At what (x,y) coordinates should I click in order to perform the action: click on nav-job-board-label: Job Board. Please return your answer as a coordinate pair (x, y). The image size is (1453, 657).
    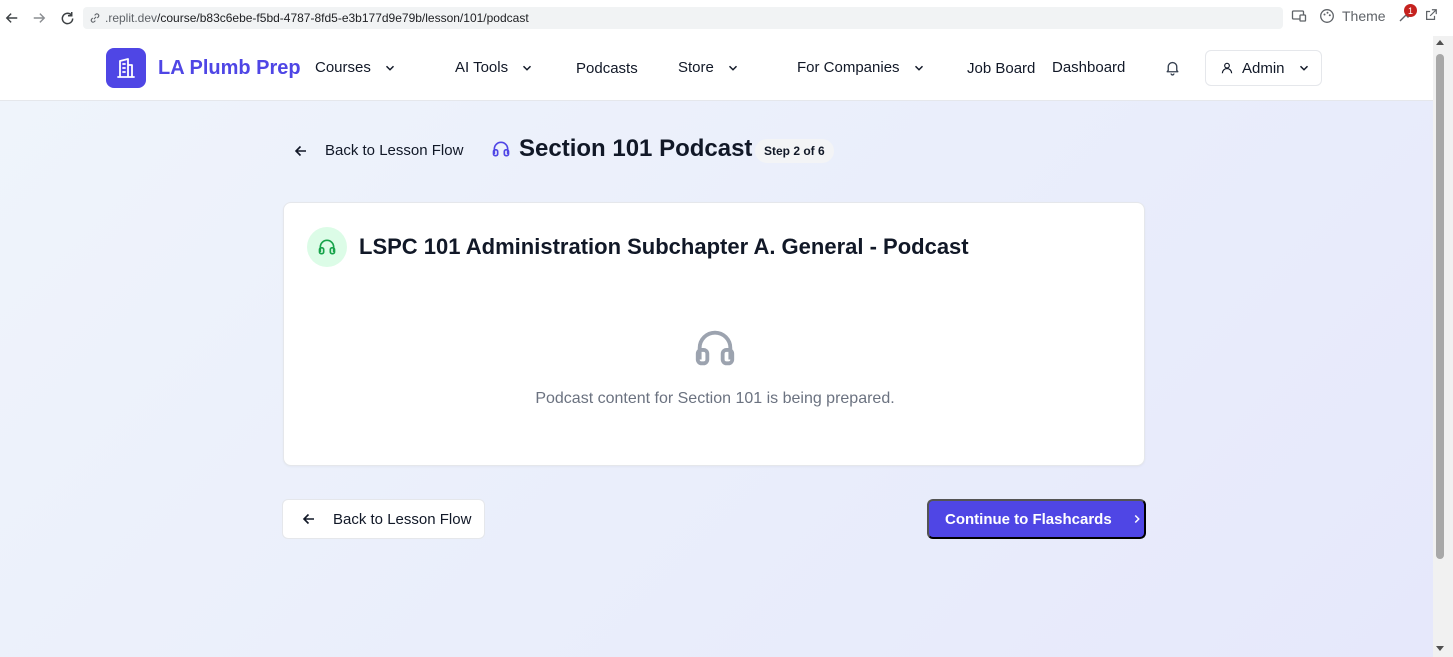
    Looking at the image, I should click on (1001, 68).